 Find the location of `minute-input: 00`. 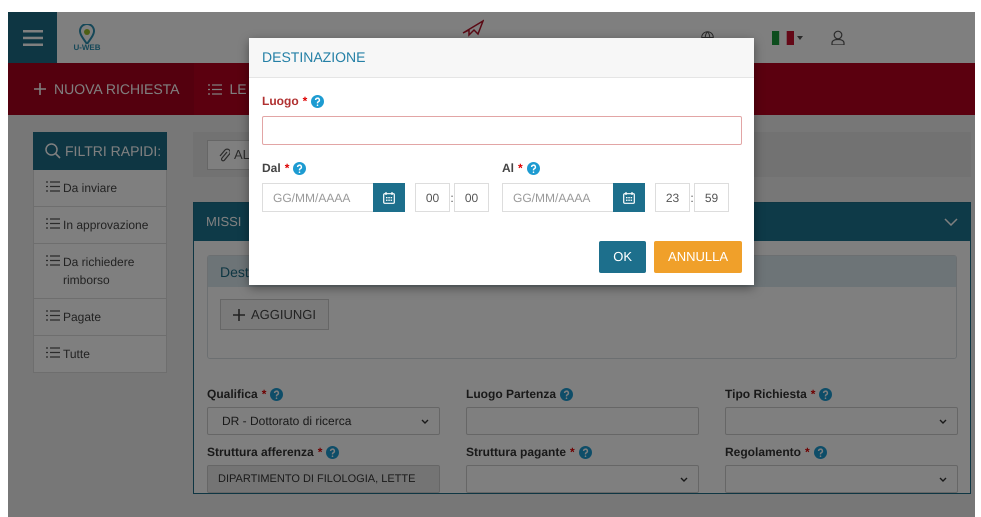

minute-input: 00 is located at coordinates (471, 197).